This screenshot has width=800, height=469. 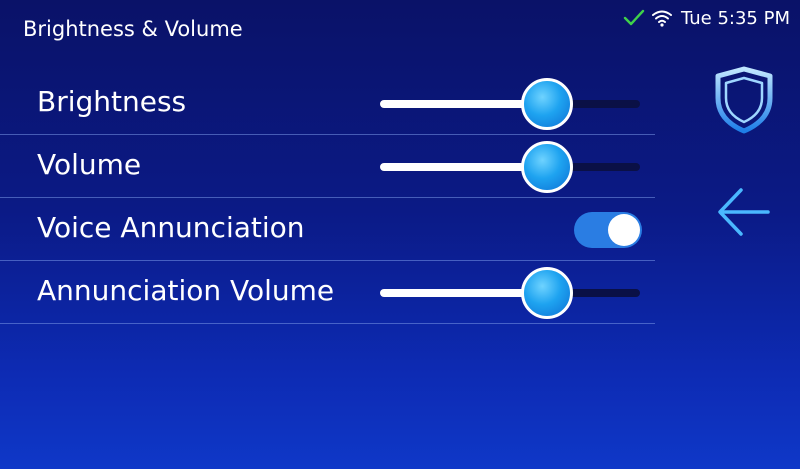 I want to click on brightness-slider, so click(x=510, y=104).